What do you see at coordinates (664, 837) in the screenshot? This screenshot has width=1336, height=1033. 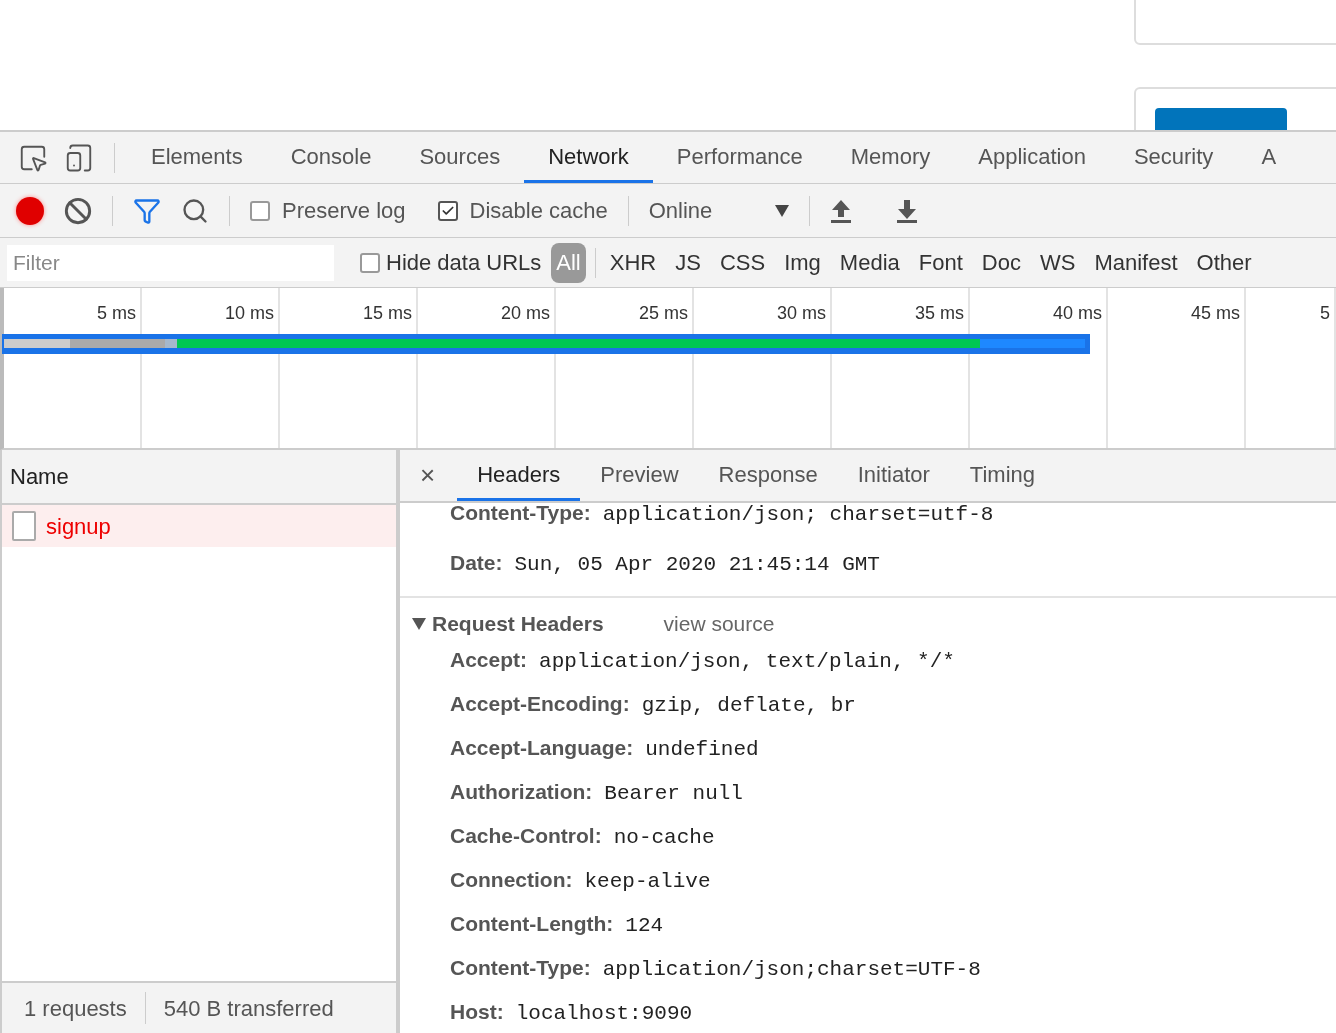 I see `header-value: no-cache` at bounding box center [664, 837].